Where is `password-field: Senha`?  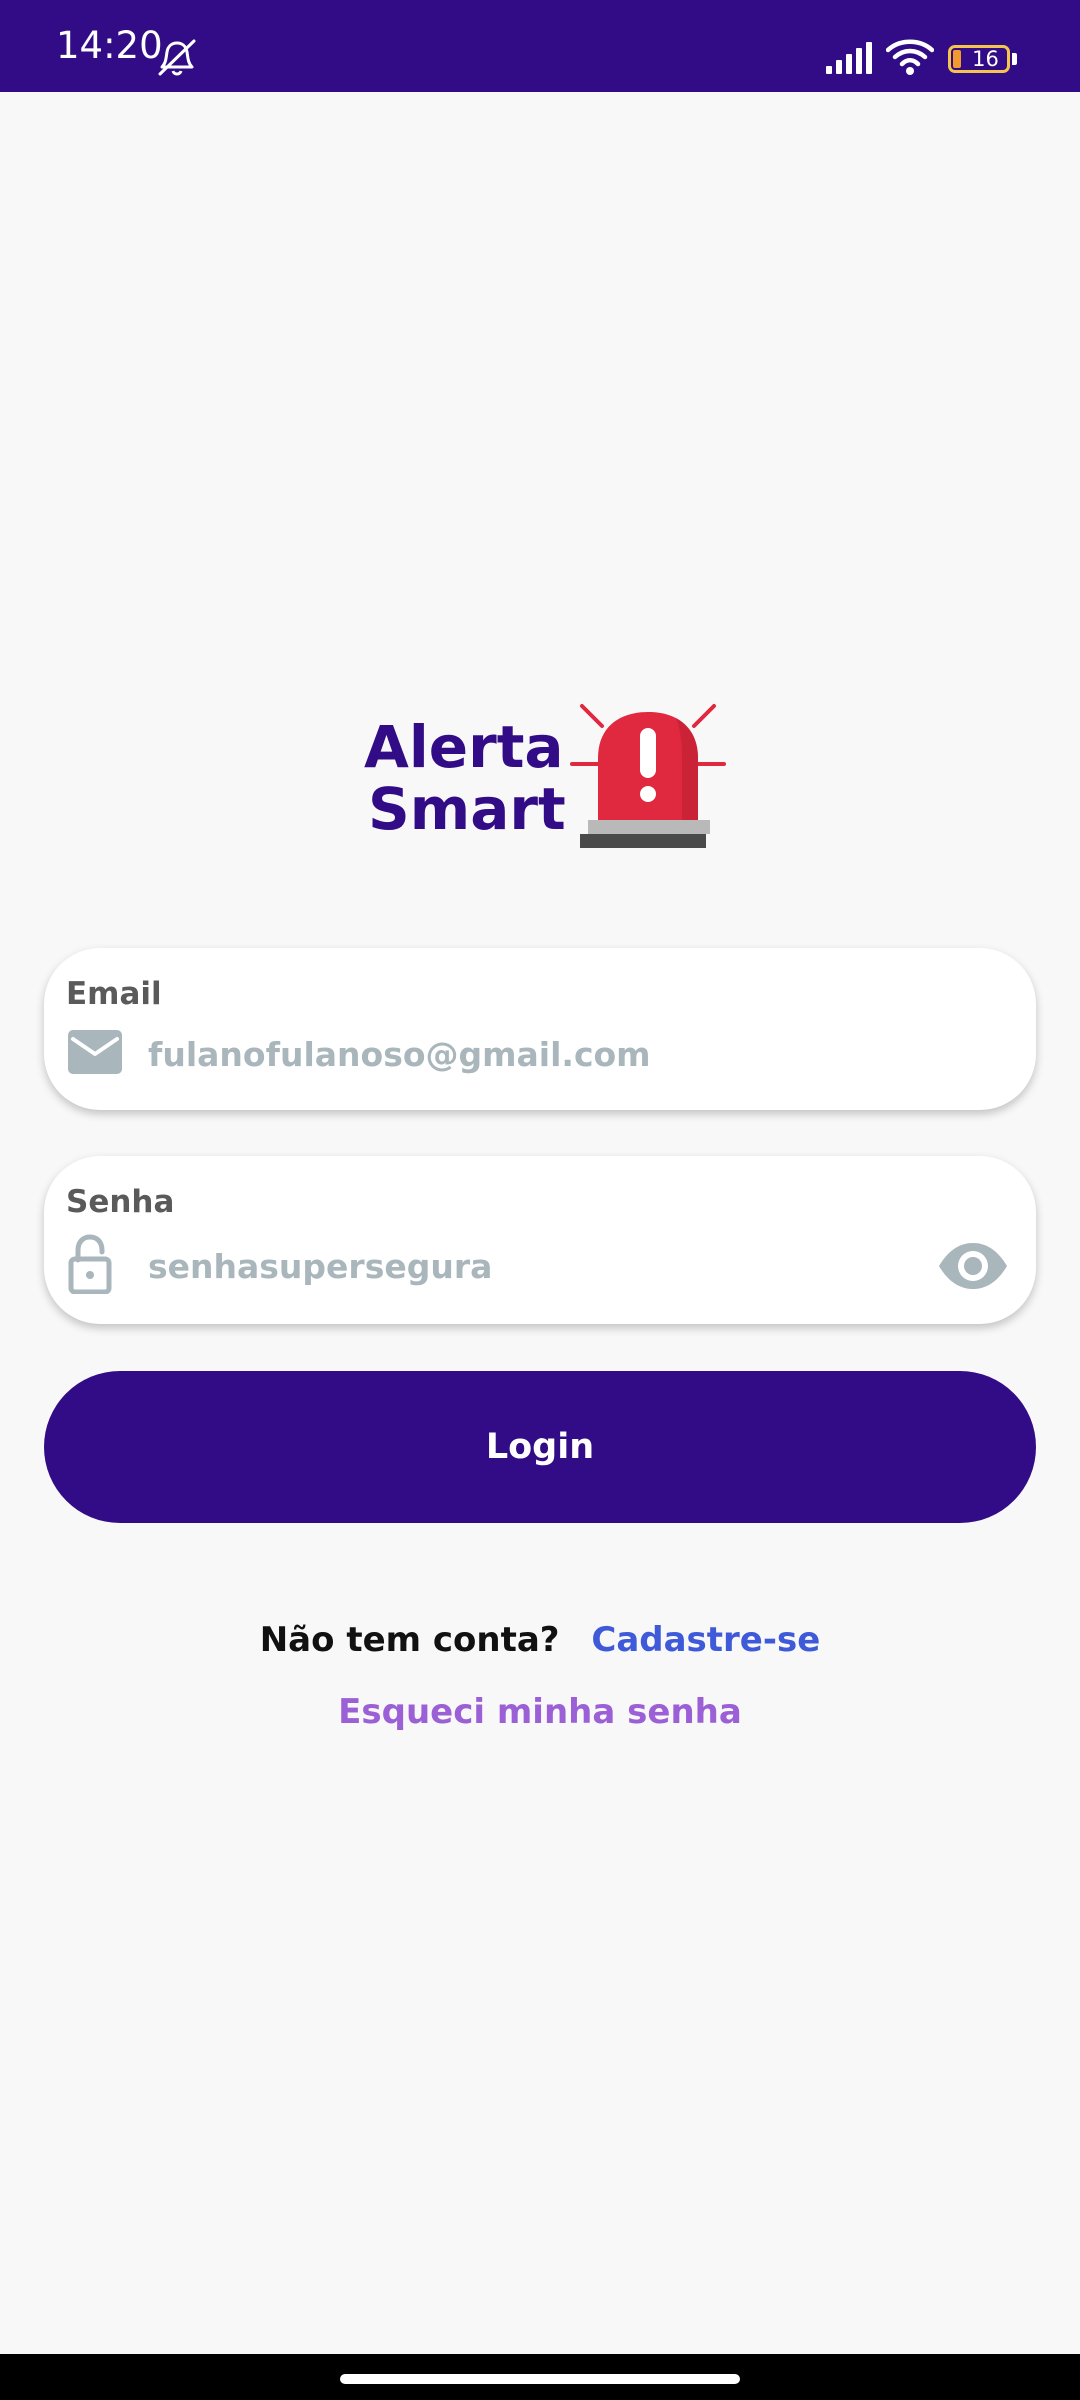 password-field: Senha is located at coordinates (540, 1240).